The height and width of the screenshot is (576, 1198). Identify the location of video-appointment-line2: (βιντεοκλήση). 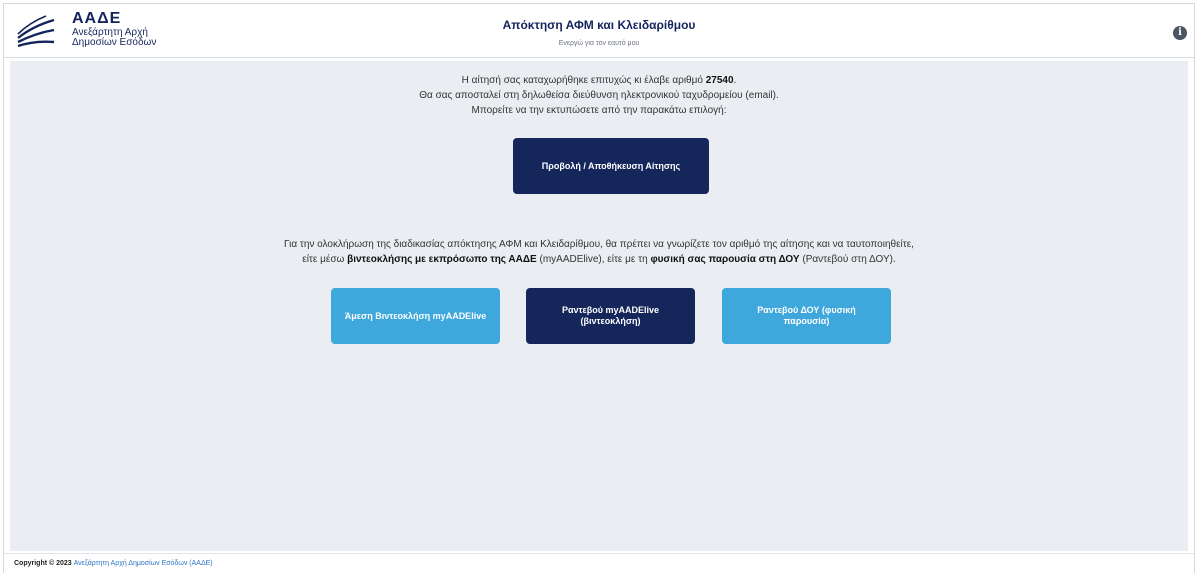
(610, 321).